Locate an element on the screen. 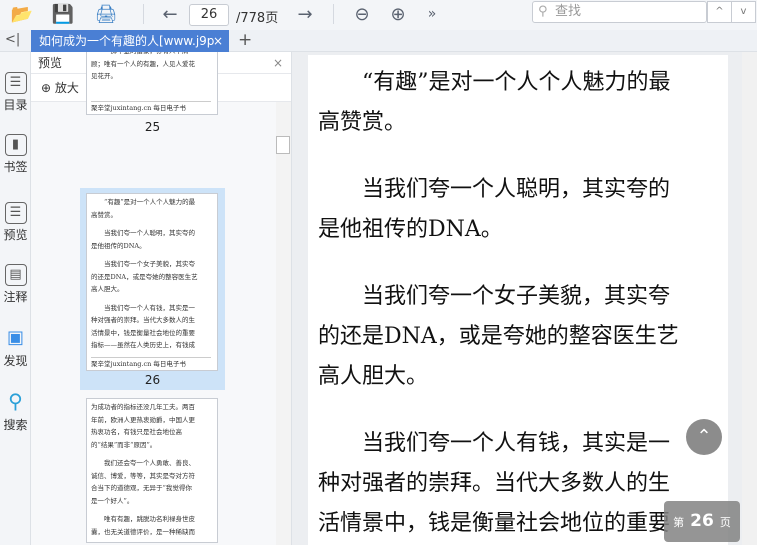 Image resolution: width=757 pixels, height=545 pixels. next-page-icon: → is located at coordinates (305, 14).